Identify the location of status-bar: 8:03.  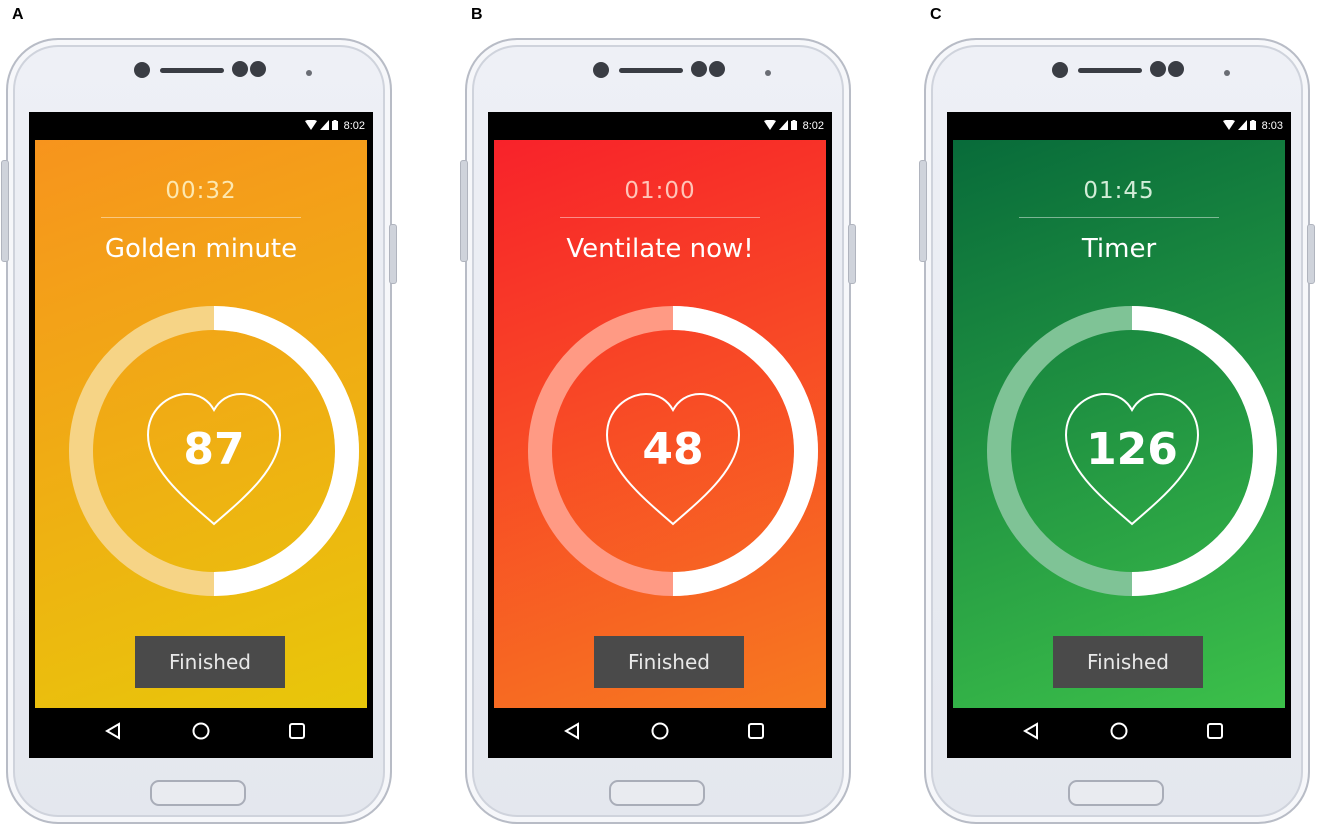
(1119, 126).